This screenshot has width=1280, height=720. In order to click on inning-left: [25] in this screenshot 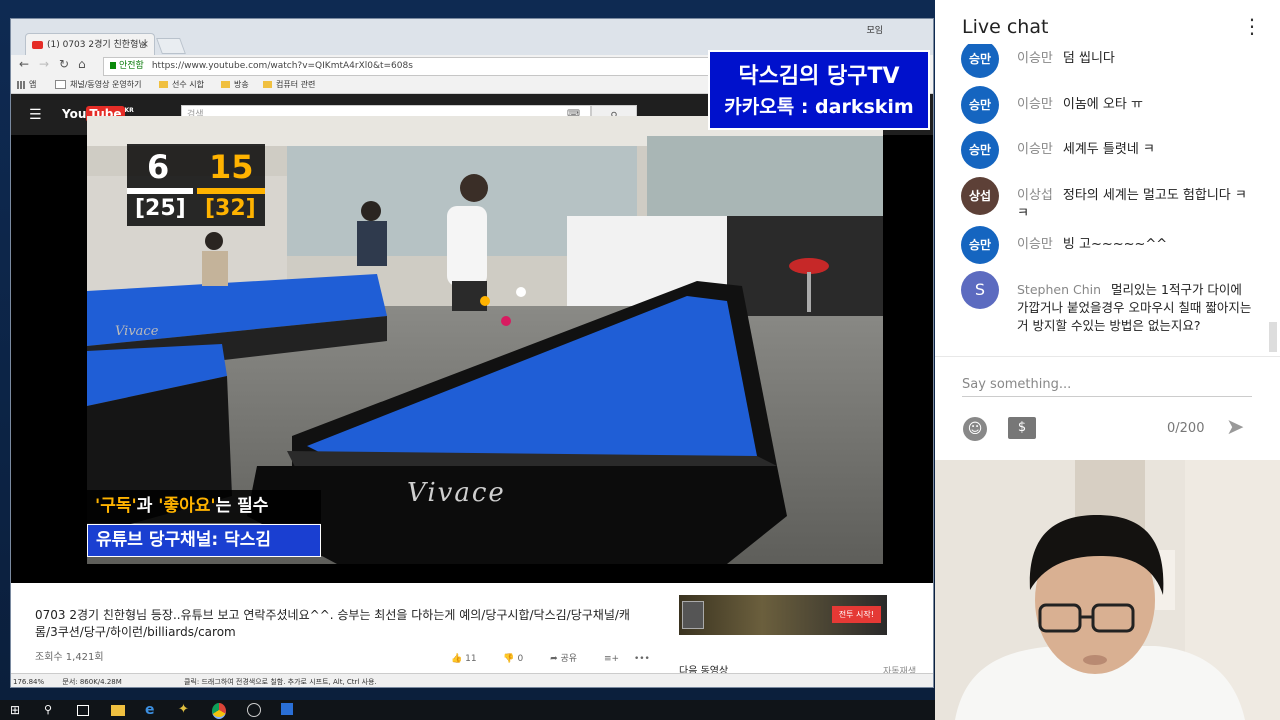, I will do `click(160, 208)`.